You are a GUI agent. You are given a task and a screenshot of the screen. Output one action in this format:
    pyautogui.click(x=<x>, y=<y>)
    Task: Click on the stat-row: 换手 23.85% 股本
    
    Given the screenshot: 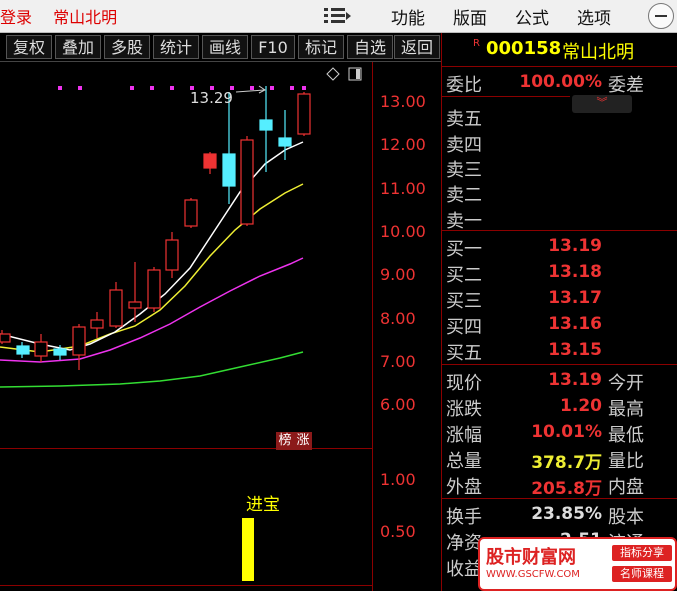 What is the action you would take?
    pyautogui.click(x=559, y=514)
    